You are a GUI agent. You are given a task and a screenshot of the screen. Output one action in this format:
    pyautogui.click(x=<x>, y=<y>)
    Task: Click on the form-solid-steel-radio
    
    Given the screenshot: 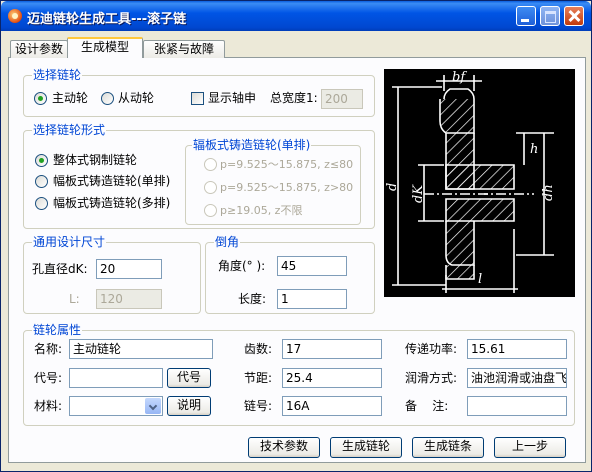 What is the action you would take?
    pyautogui.click(x=41, y=160)
    